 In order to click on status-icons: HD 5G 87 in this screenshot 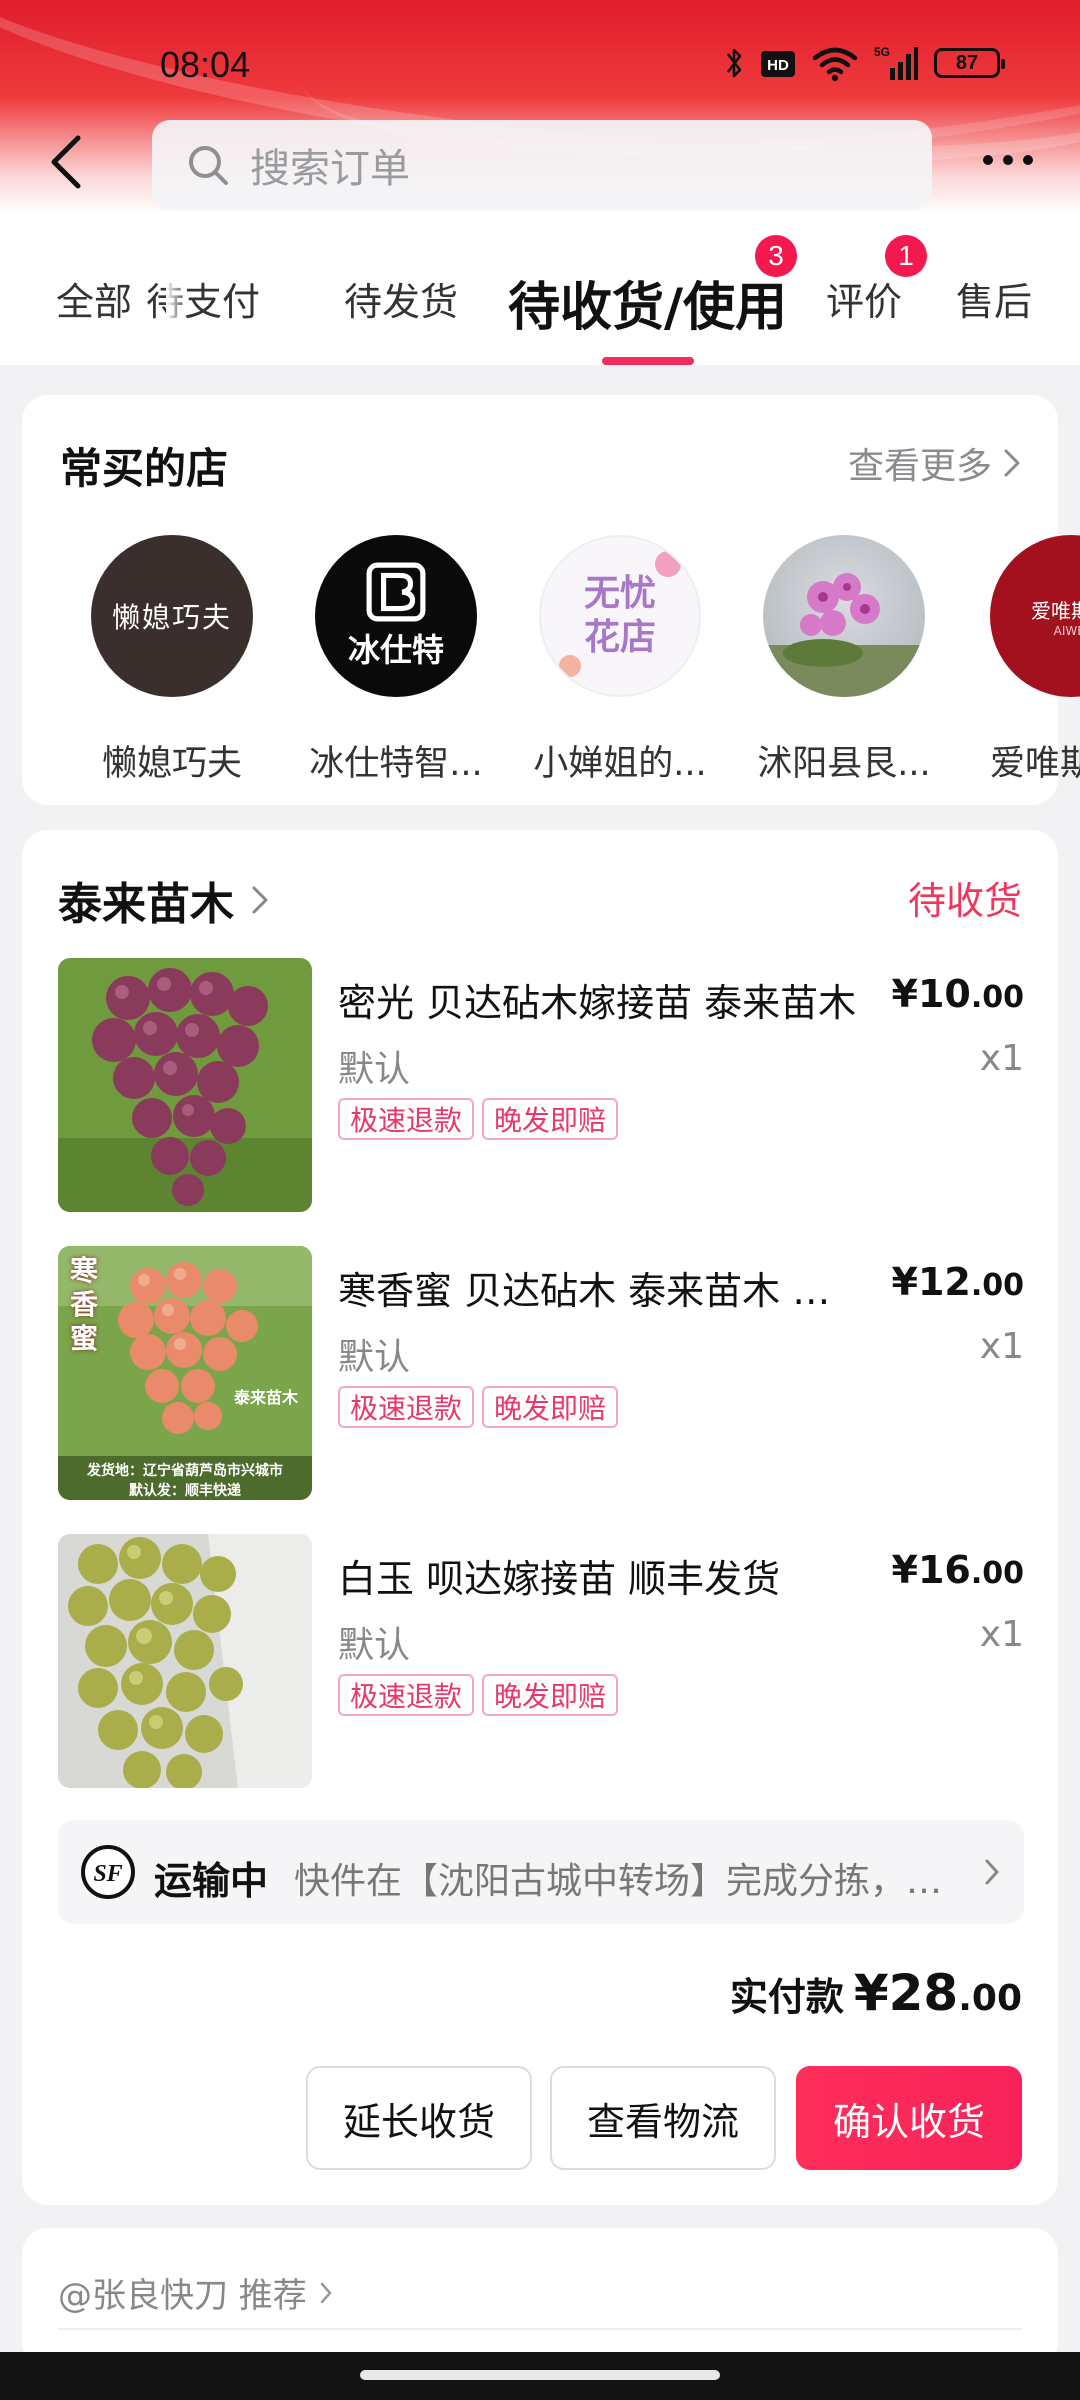, I will do `click(864, 63)`.